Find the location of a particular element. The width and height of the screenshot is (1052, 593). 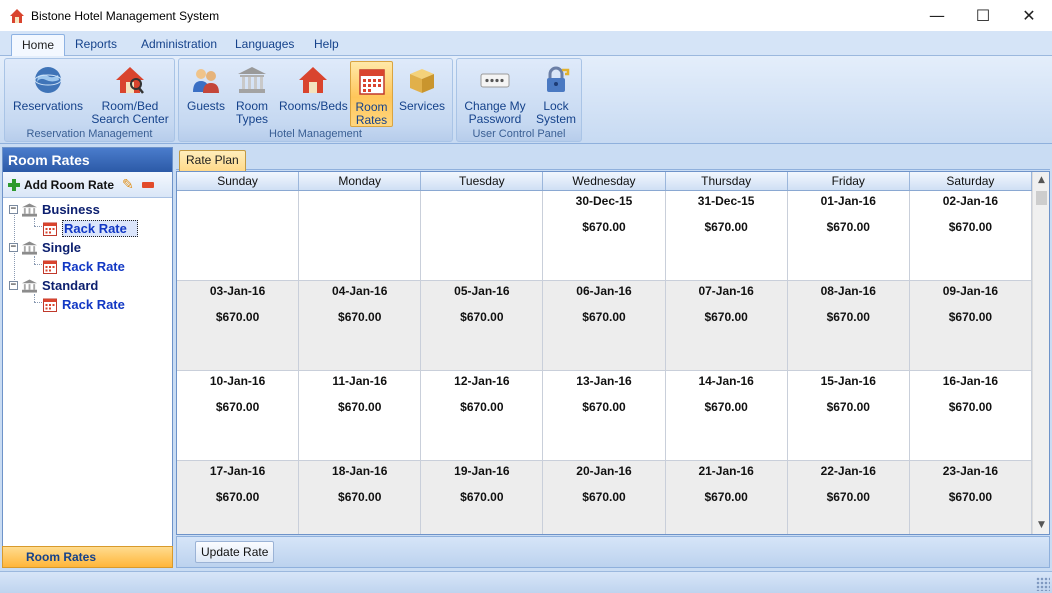

calendar-day-cell: 14-Jan-16 $670.00 is located at coordinates (727, 415).